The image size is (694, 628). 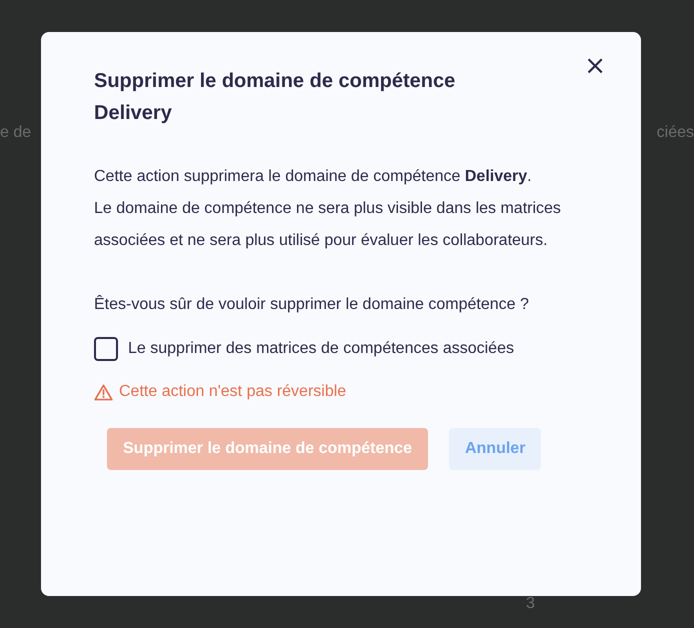 What do you see at coordinates (275, 97) in the screenshot?
I see `dialog-title: Supprimer le domaine de compétence Delivery` at bounding box center [275, 97].